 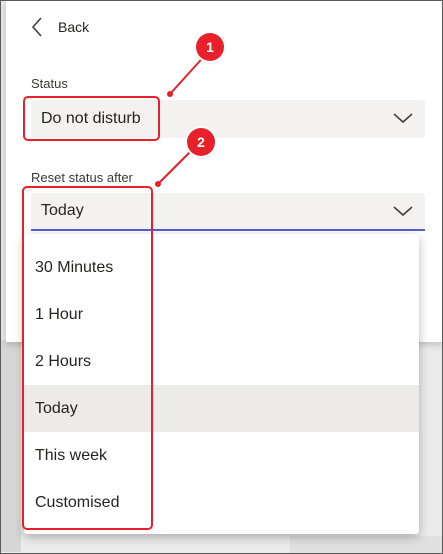 What do you see at coordinates (228, 119) in the screenshot?
I see `status-dropdown: Do not disturb` at bounding box center [228, 119].